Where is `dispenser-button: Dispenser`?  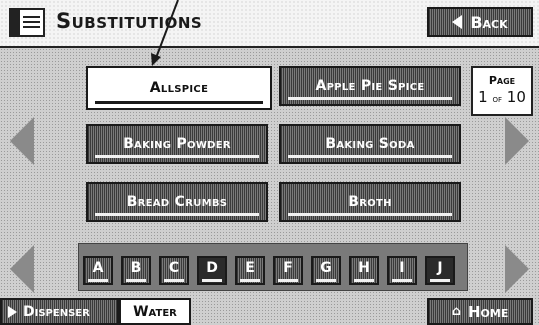 dispenser-button: Dispenser is located at coordinates (59, 311).